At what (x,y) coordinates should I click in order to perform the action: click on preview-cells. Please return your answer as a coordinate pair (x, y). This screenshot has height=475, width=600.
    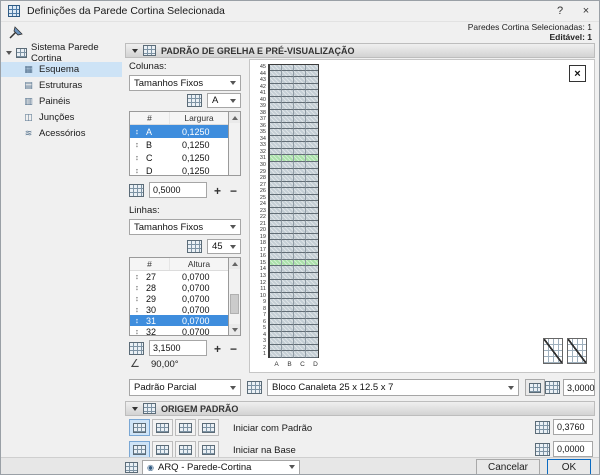
    Looking at the image, I should click on (293, 354).